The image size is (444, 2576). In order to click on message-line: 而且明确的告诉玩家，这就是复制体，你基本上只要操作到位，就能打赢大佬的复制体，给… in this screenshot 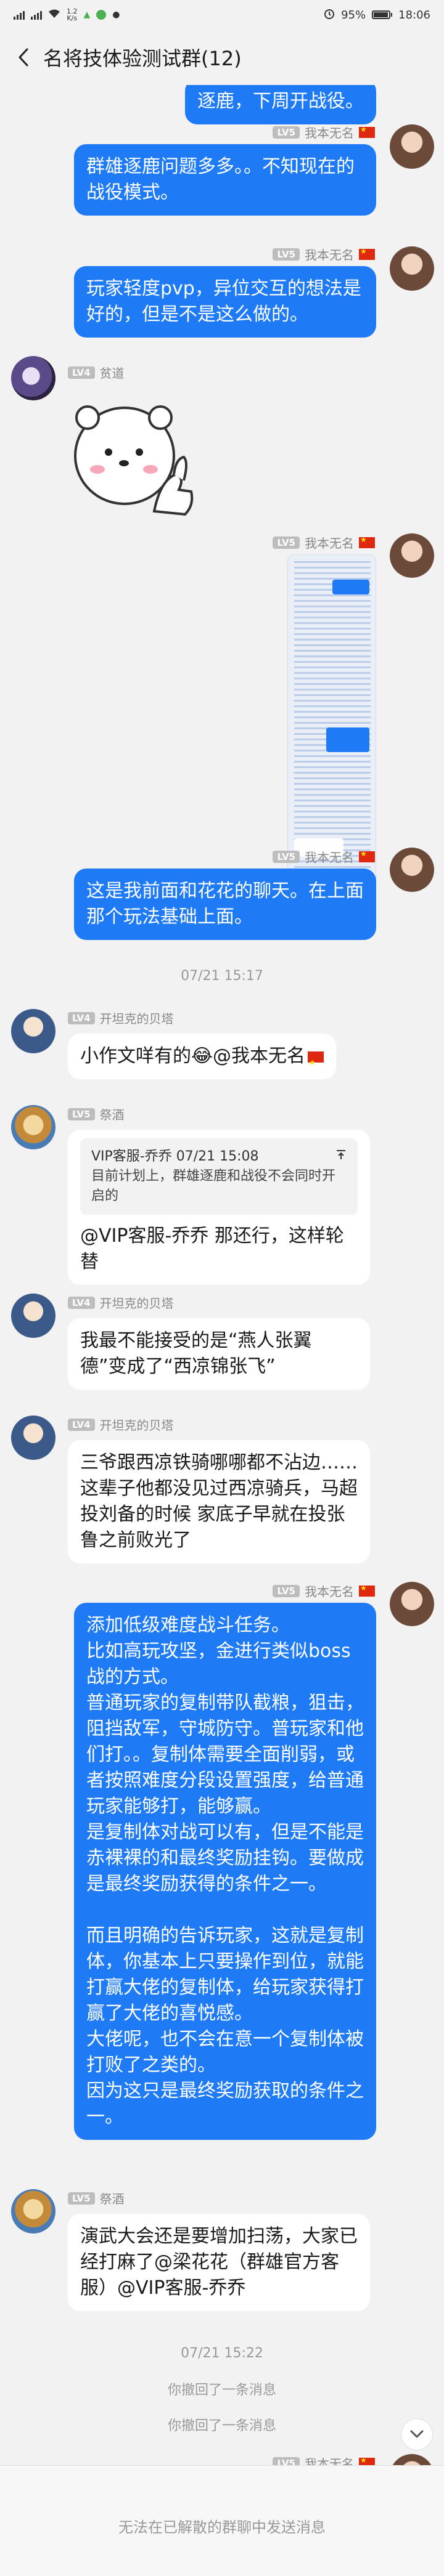, I will do `click(225, 1974)`.